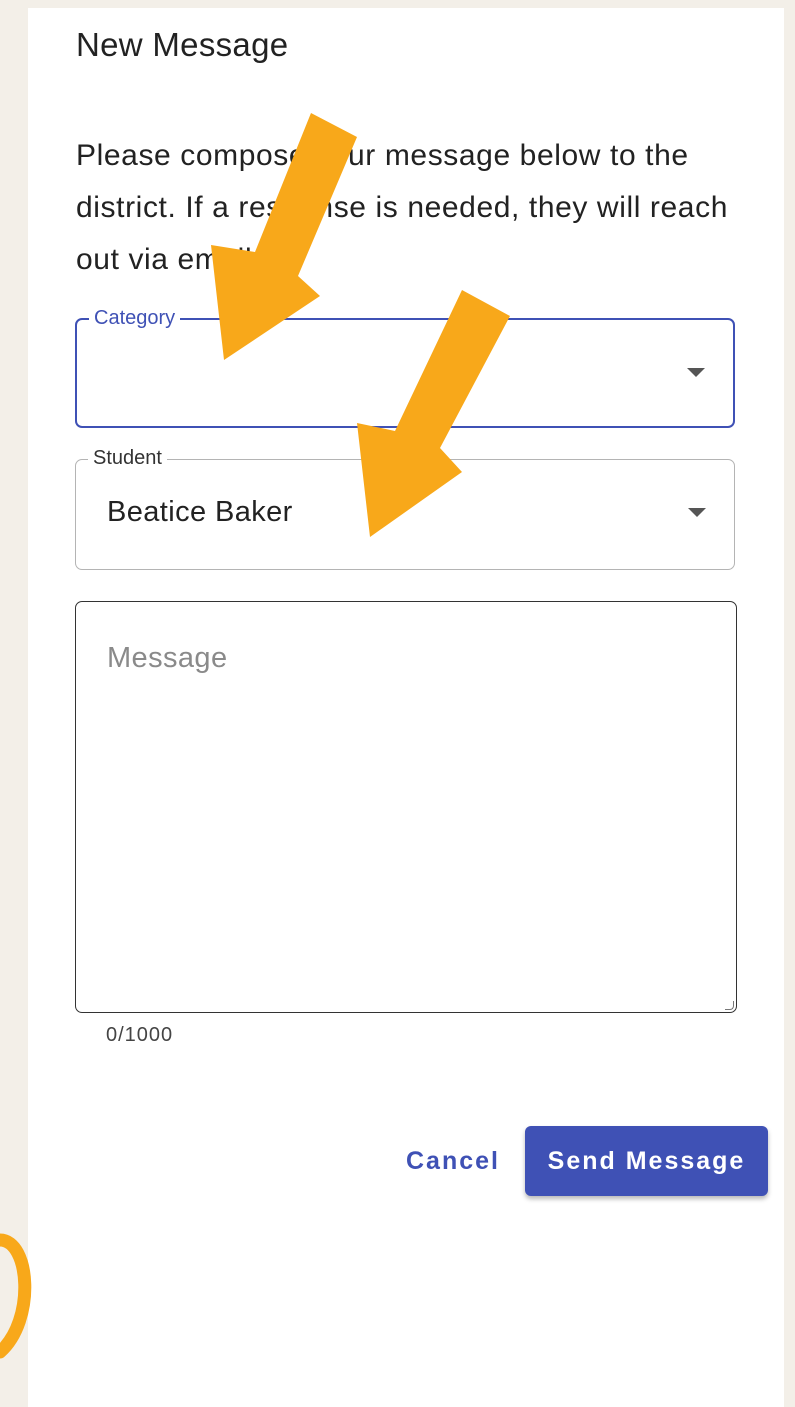 The image size is (795, 1407). What do you see at coordinates (453, 1161) in the screenshot?
I see `cancel-button: Cancel` at bounding box center [453, 1161].